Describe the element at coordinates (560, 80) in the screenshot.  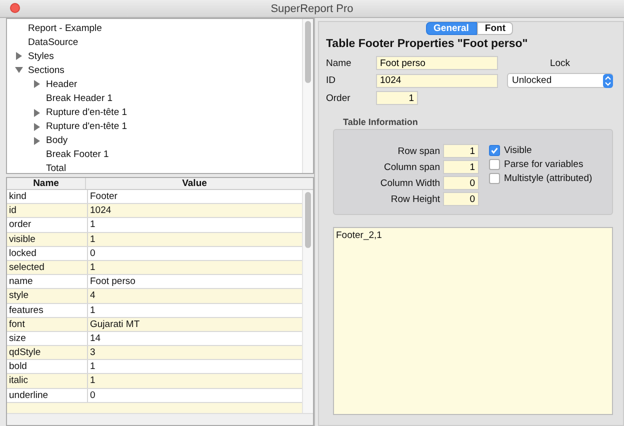
I see `dropdown: Unlocked` at that location.